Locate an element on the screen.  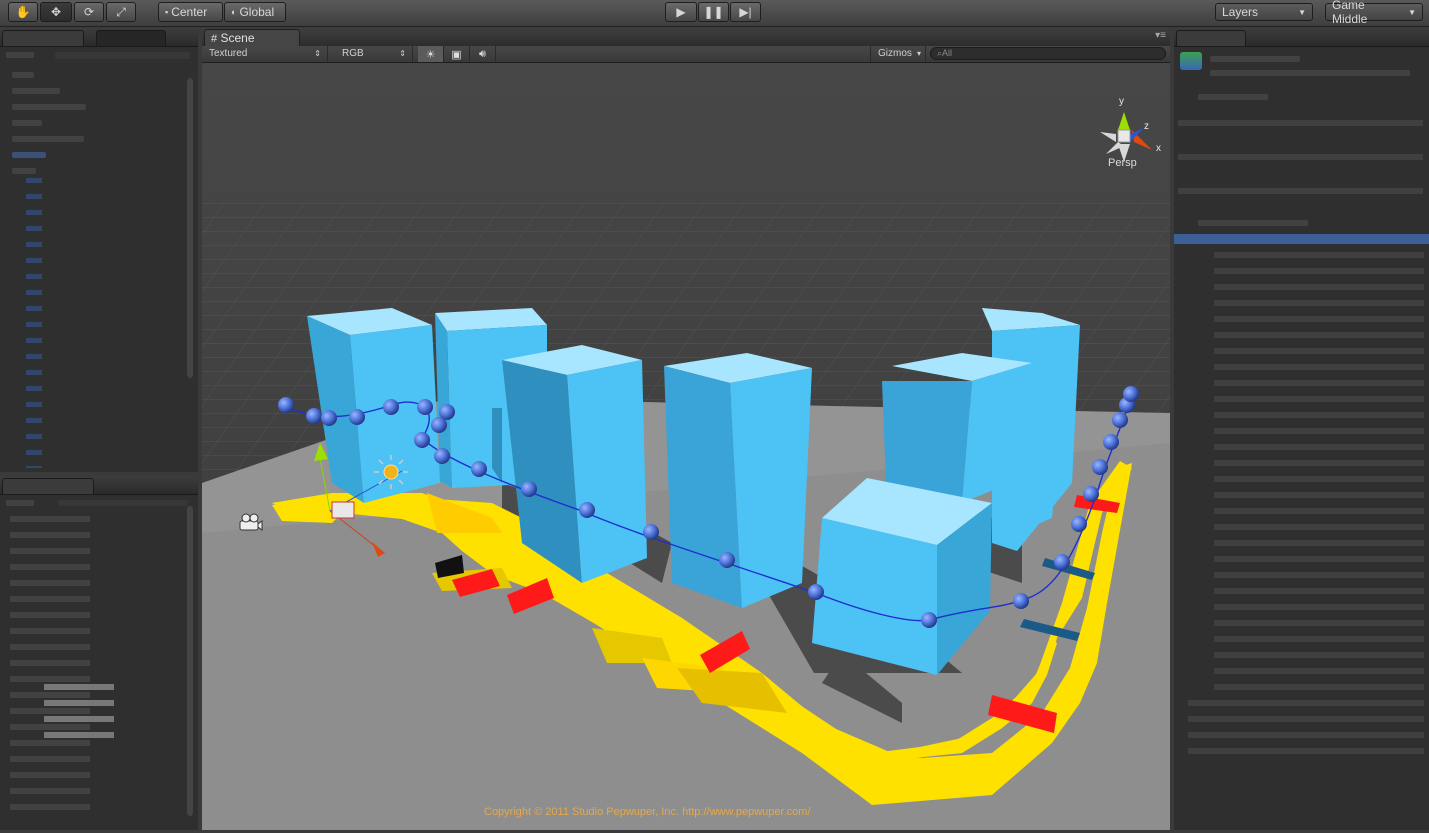
color-mode-label: RGB is located at coordinates (353, 53).